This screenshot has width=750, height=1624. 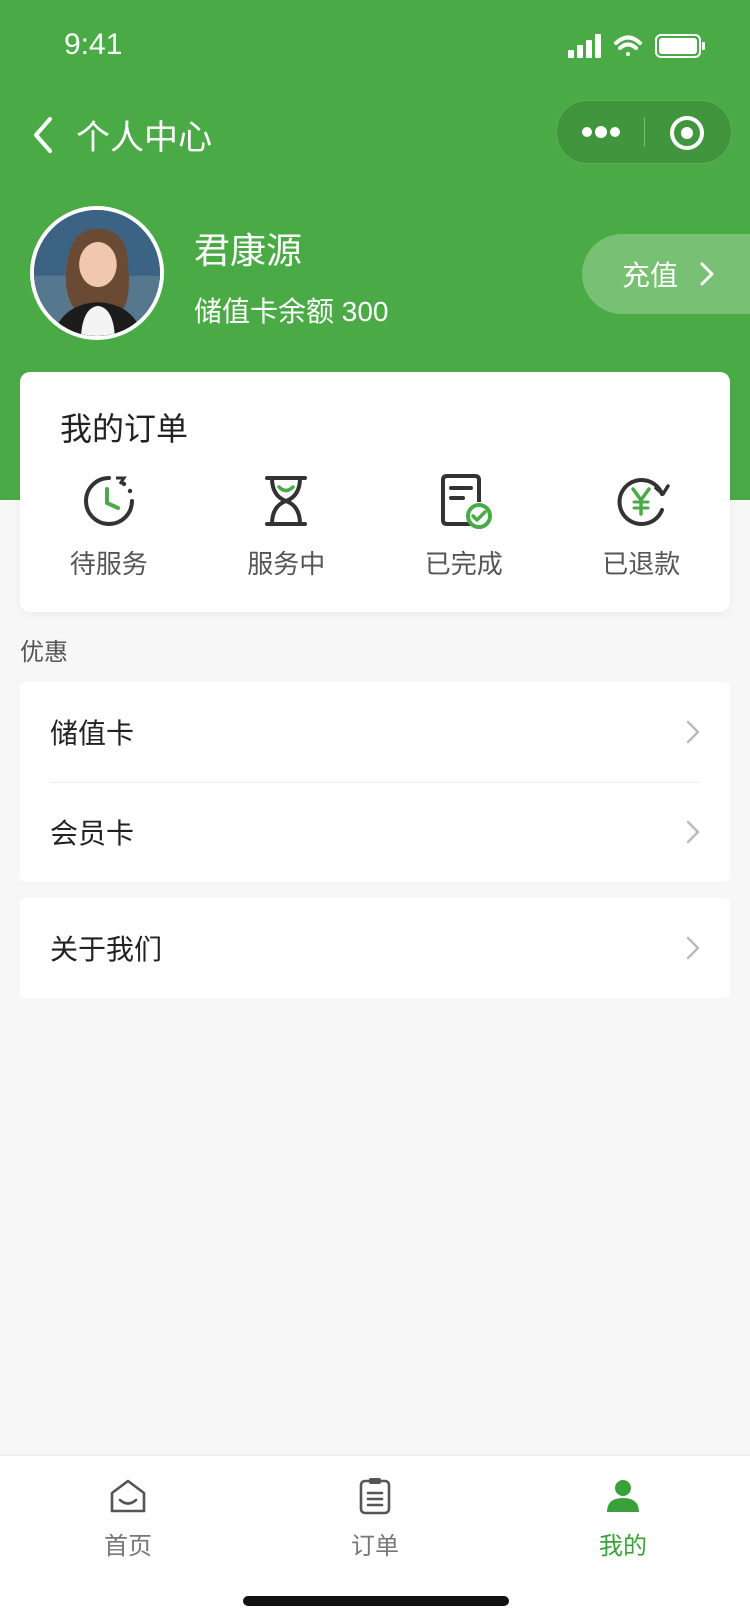 I want to click on nav-bar: 个人中心, so click(x=120, y=134).